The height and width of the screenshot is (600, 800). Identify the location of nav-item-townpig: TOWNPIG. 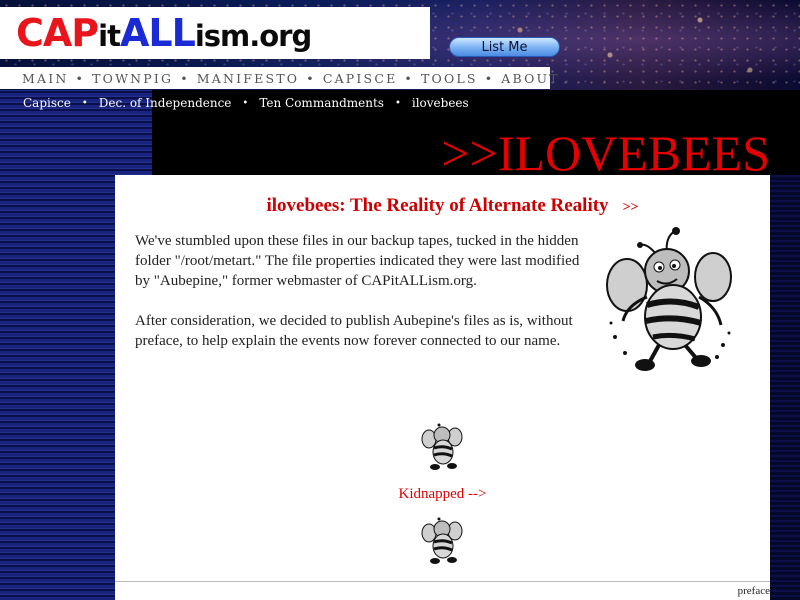
(132, 78).